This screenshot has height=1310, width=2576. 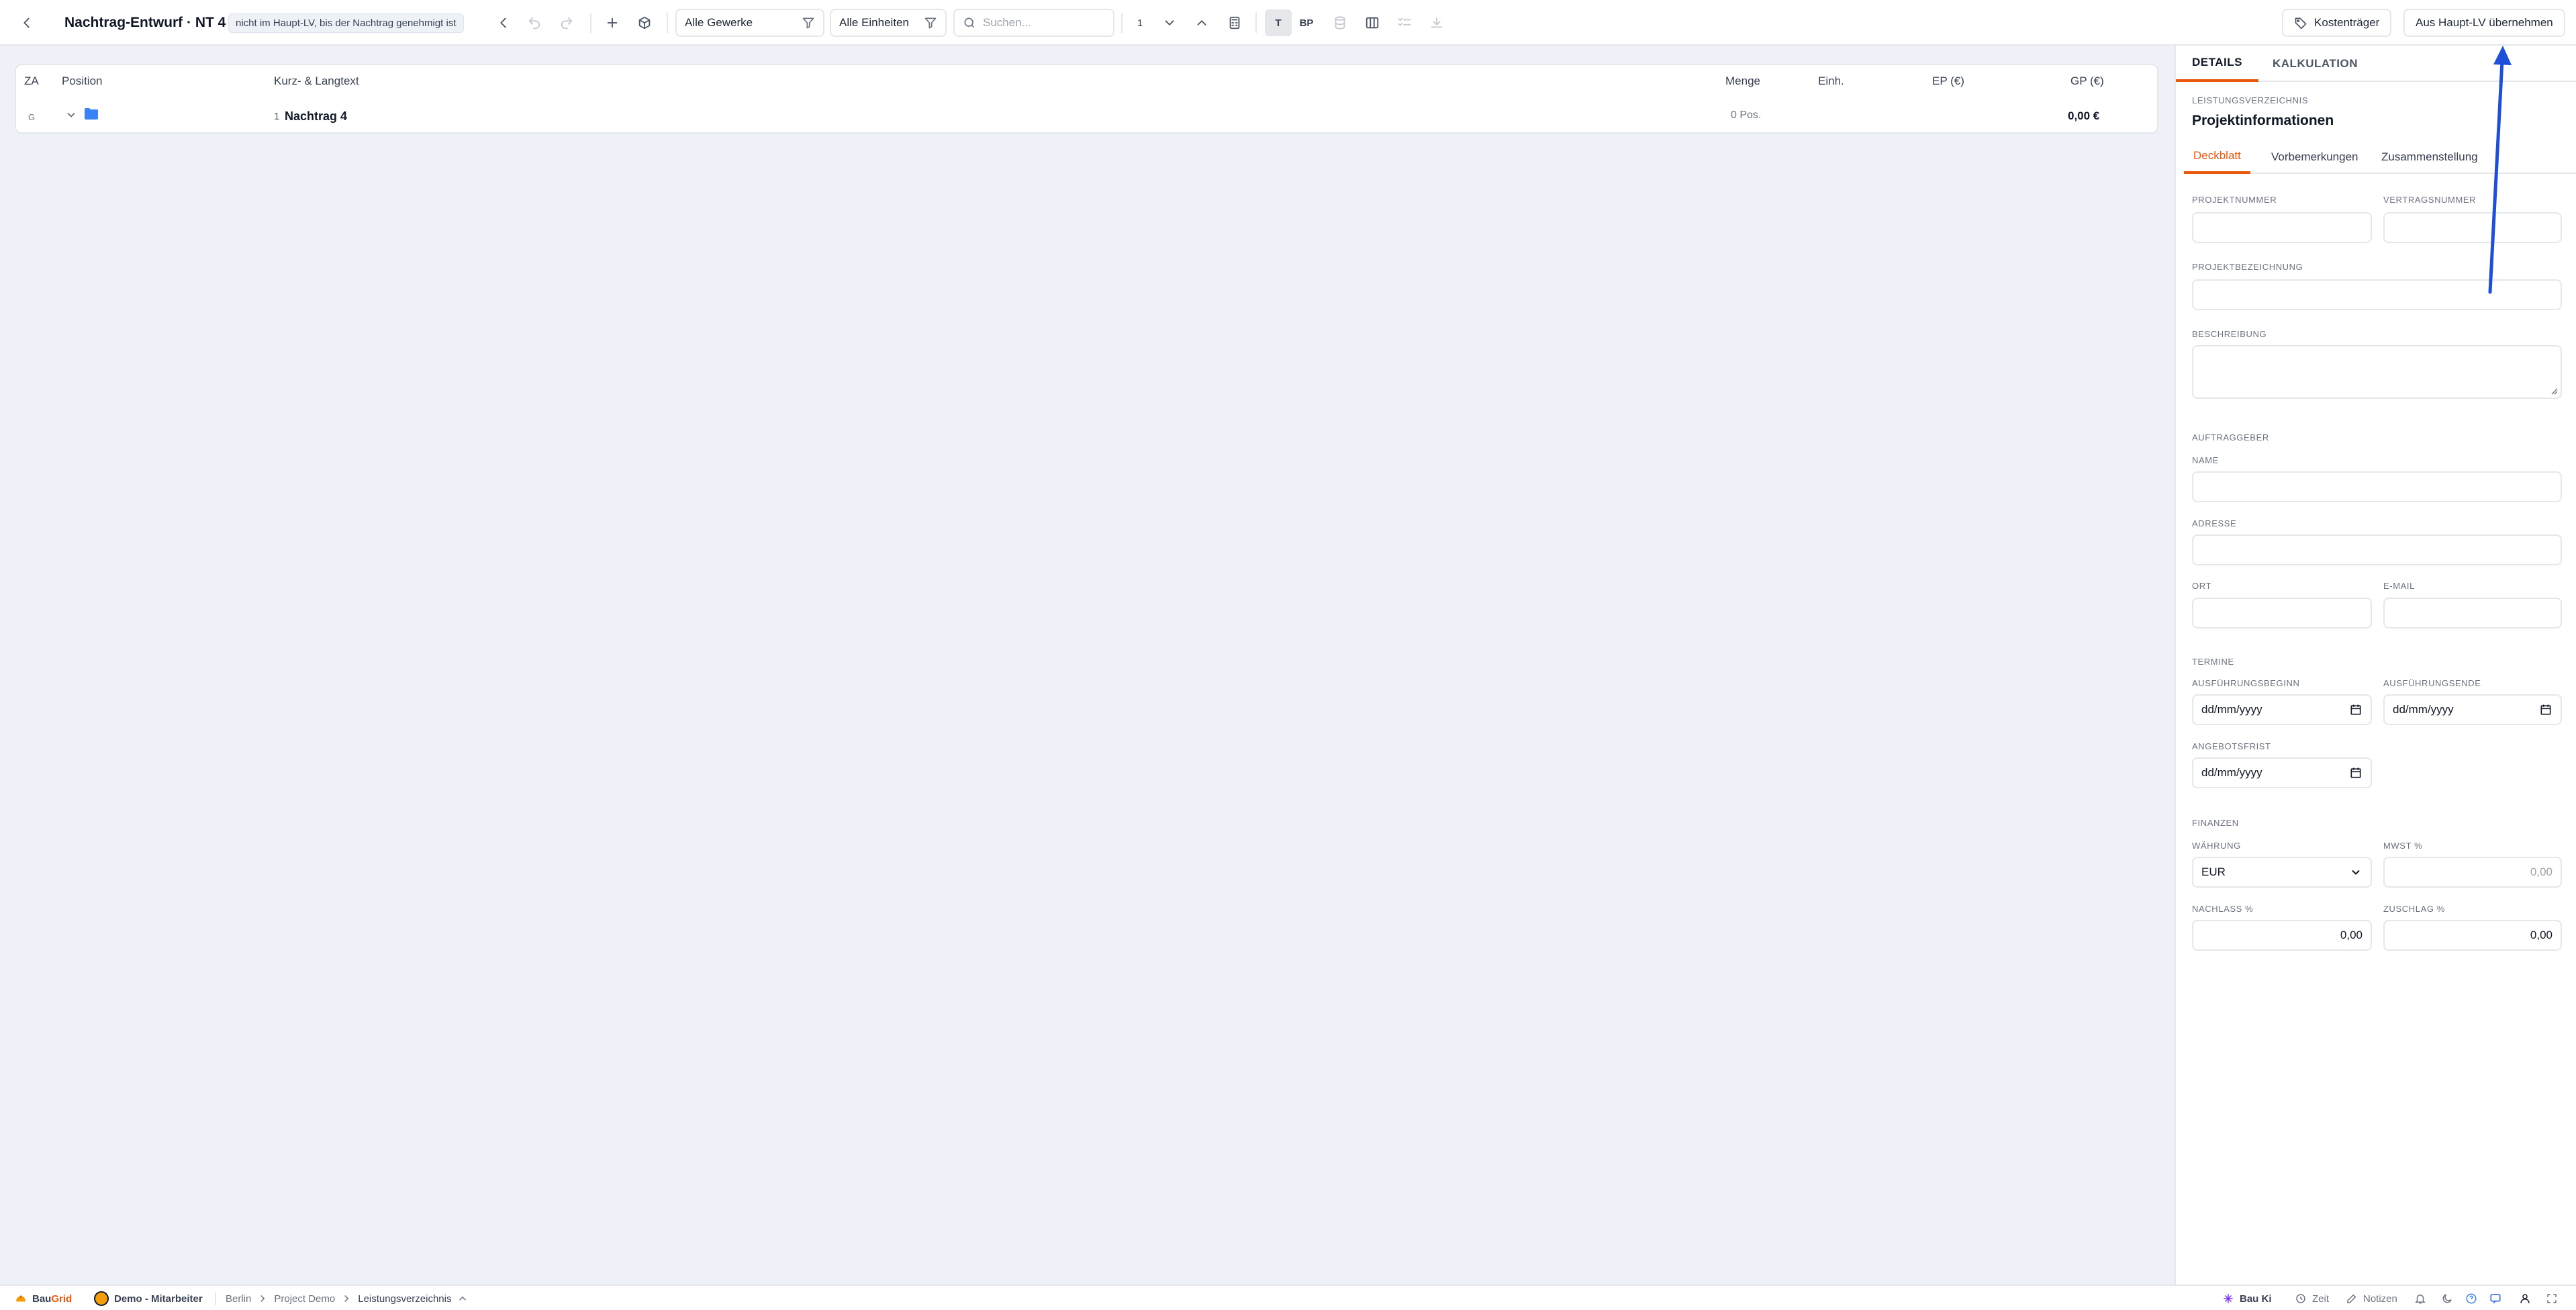 I want to click on trades-filter-label: Alle Gewerke, so click(x=719, y=22).